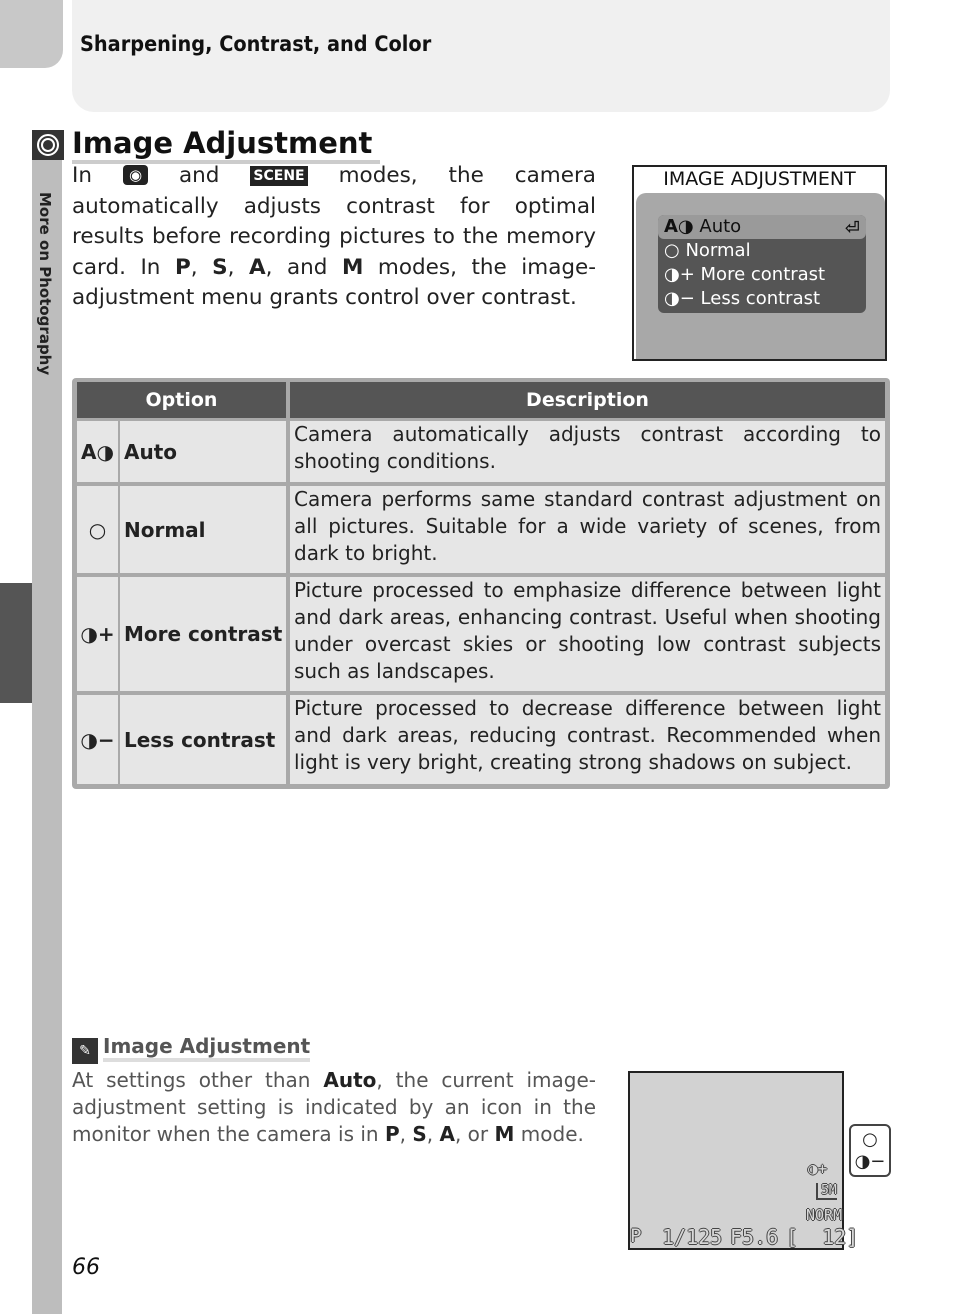 The image size is (954, 1314). Describe the element at coordinates (852, 228) in the screenshot. I see `return-icon: ⏎` at that location.